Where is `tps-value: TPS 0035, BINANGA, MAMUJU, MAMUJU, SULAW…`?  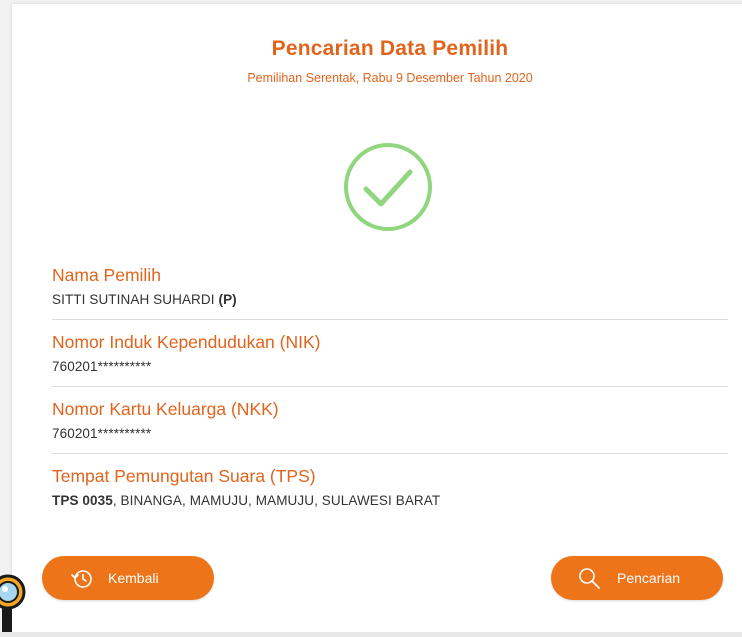
tps-value: TPS 0035, BINANGA, MAMUJU, MAMUJU, SULAW… is located at coordinates (390, 500).